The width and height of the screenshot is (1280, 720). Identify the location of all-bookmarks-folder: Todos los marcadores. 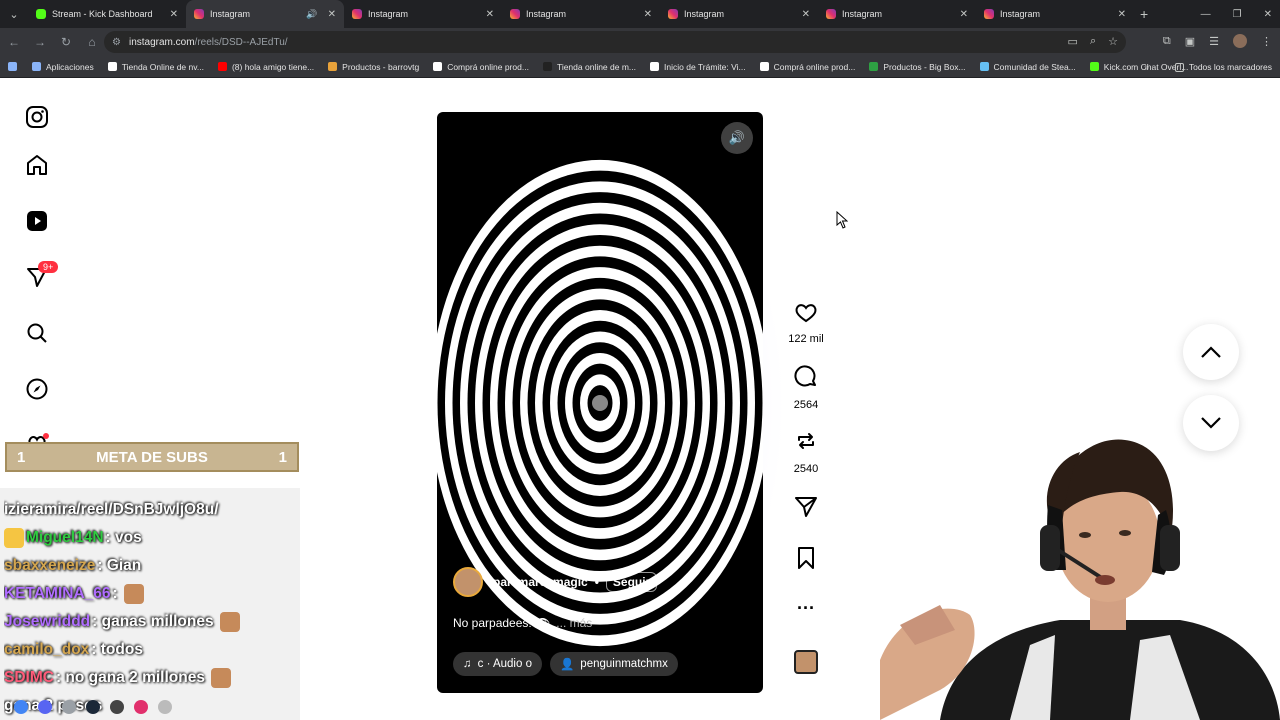
(1223, 67).